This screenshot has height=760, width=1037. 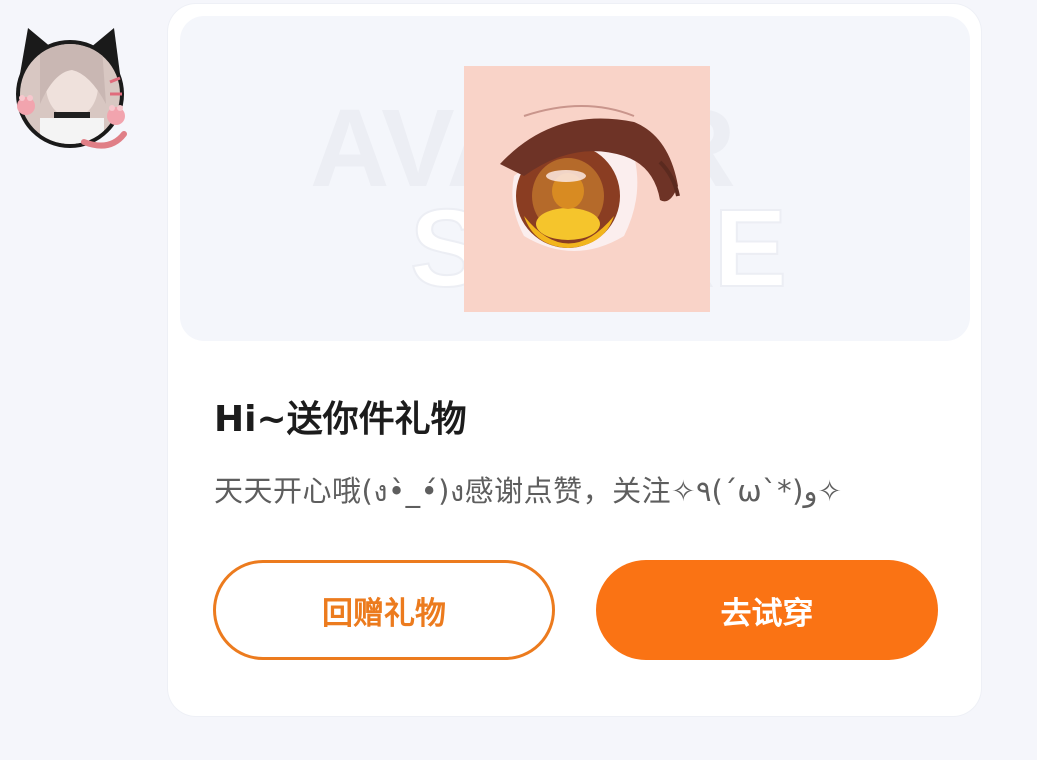 What do you see at coordinates (71, 88) in the screenshot?
I see `user-avatar-icon` at bounding box center [71, 88].